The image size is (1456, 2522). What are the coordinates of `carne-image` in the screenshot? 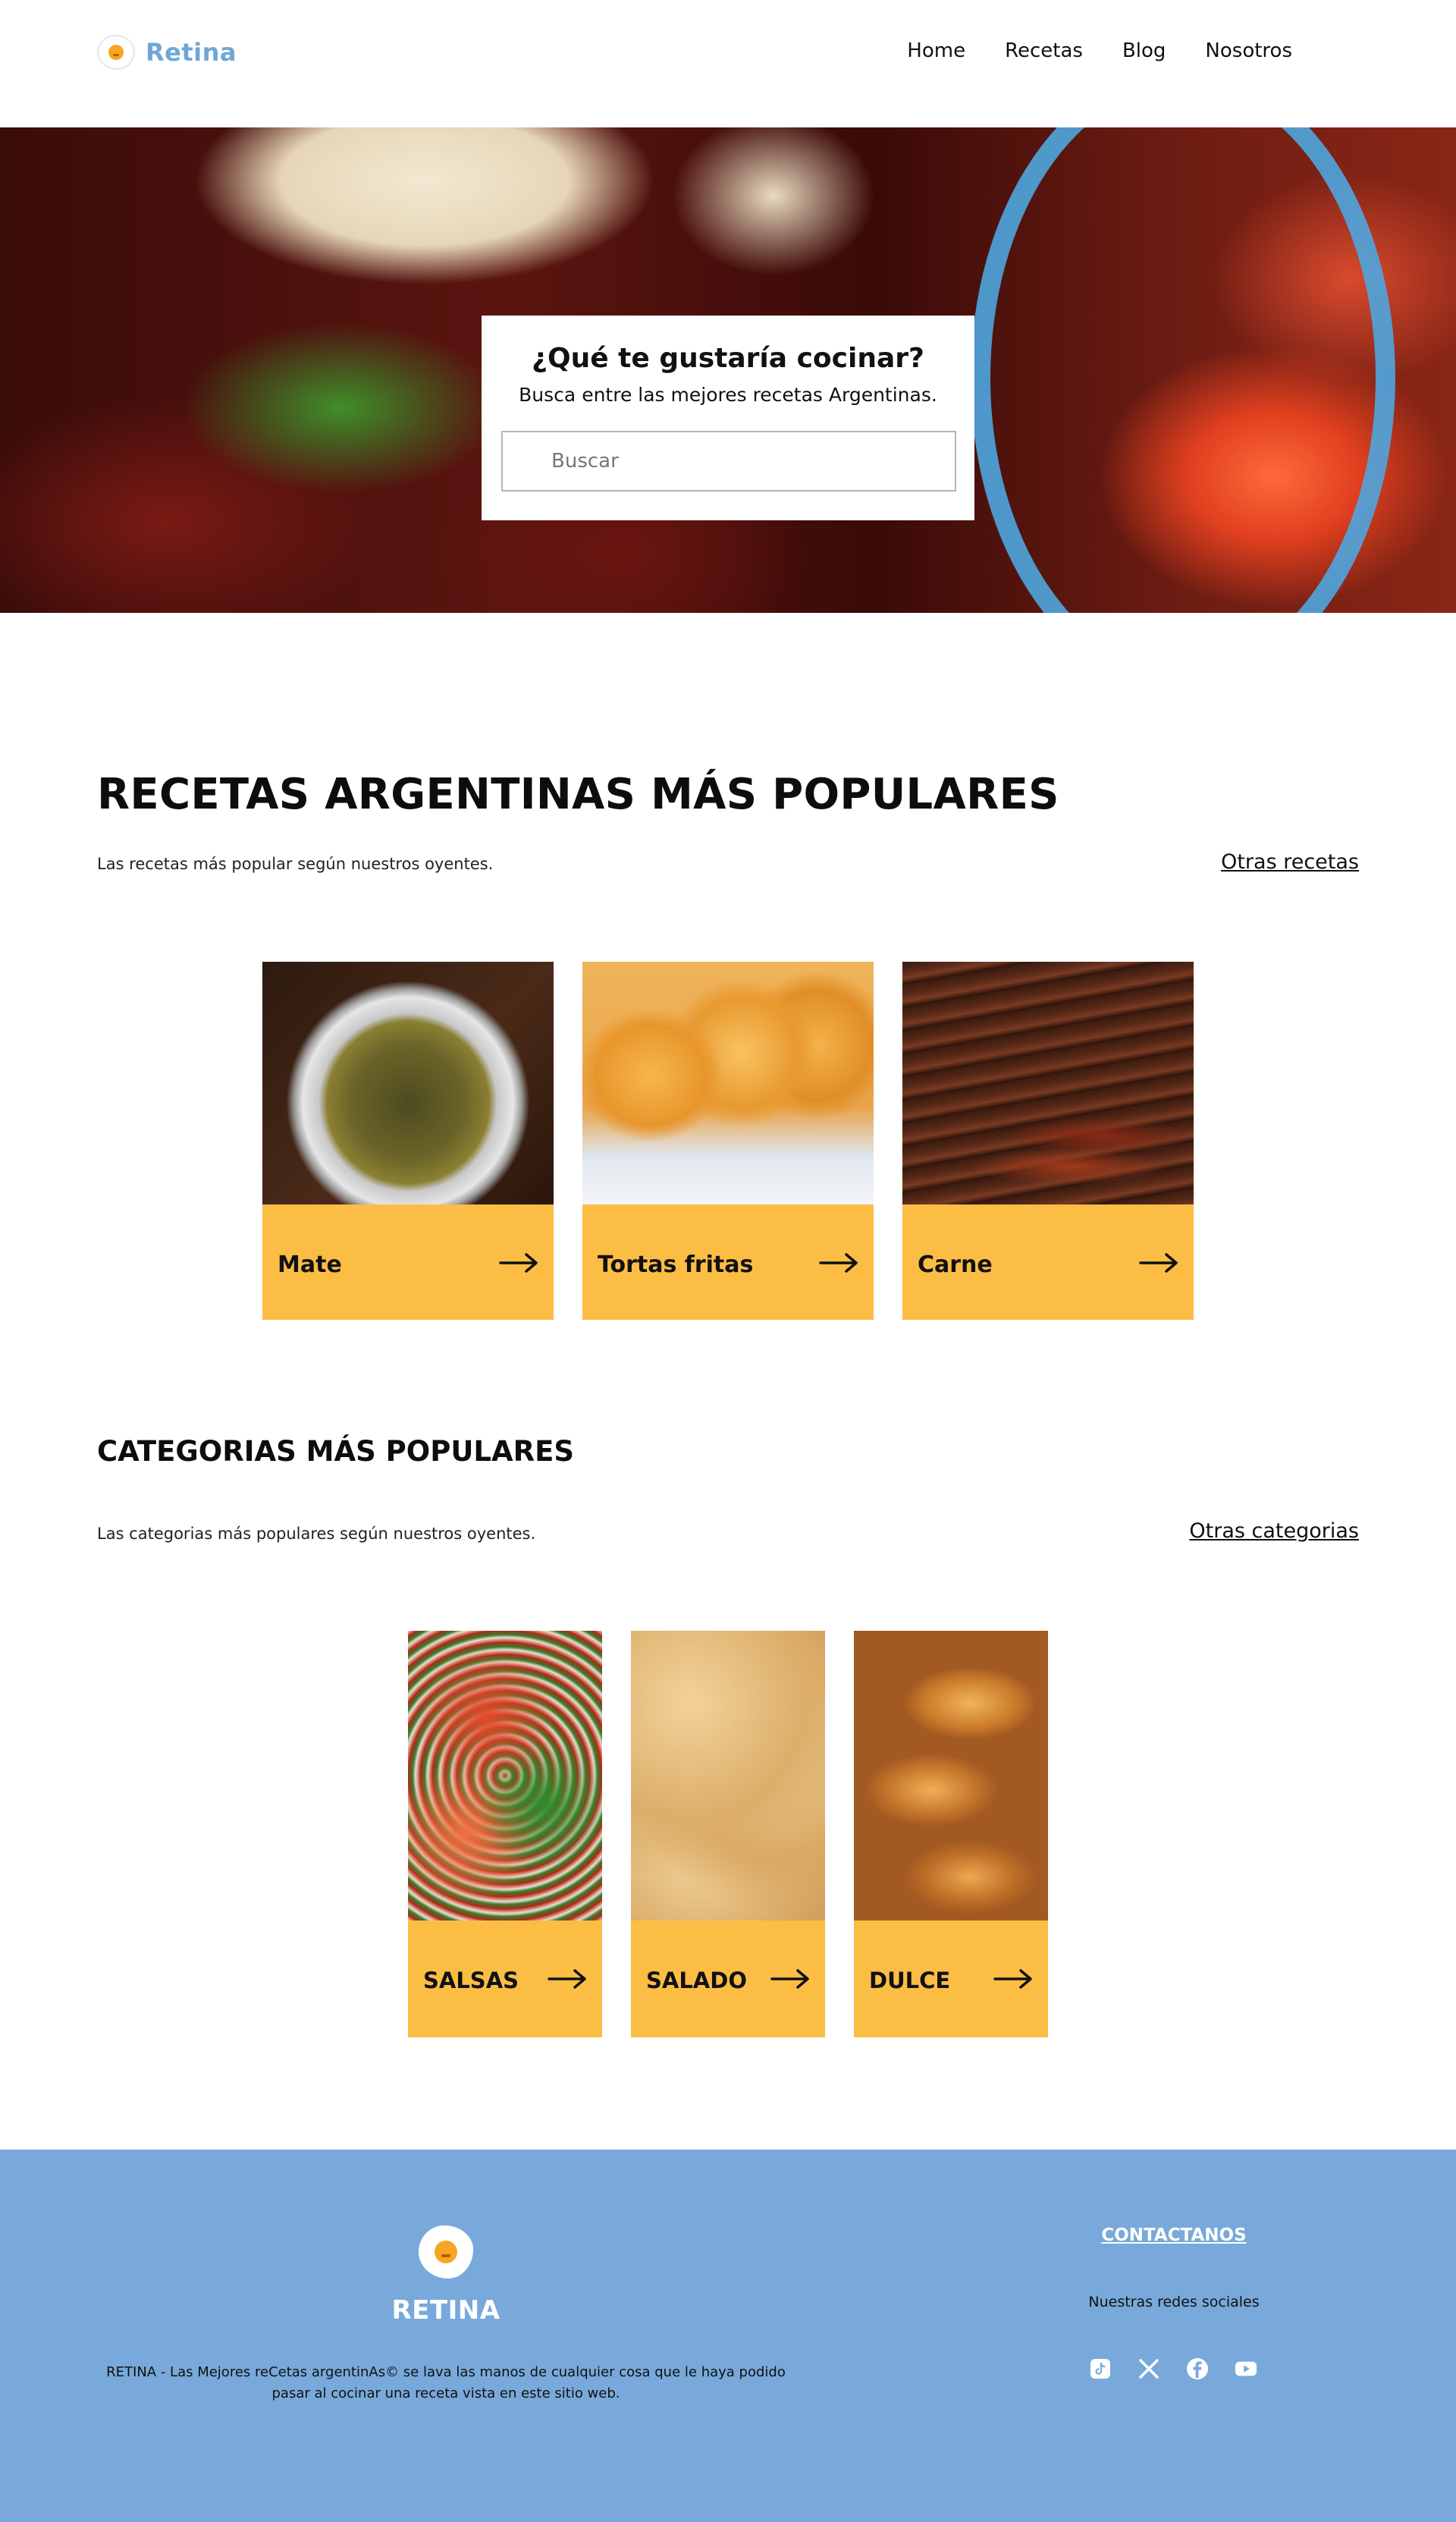 It's located at (1048, 1083).